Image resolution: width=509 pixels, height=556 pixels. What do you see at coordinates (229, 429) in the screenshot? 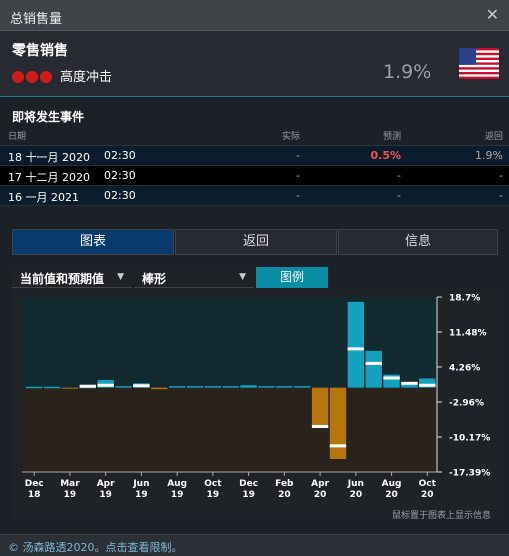
I see `negative-region` at bounding box center [229, 429].